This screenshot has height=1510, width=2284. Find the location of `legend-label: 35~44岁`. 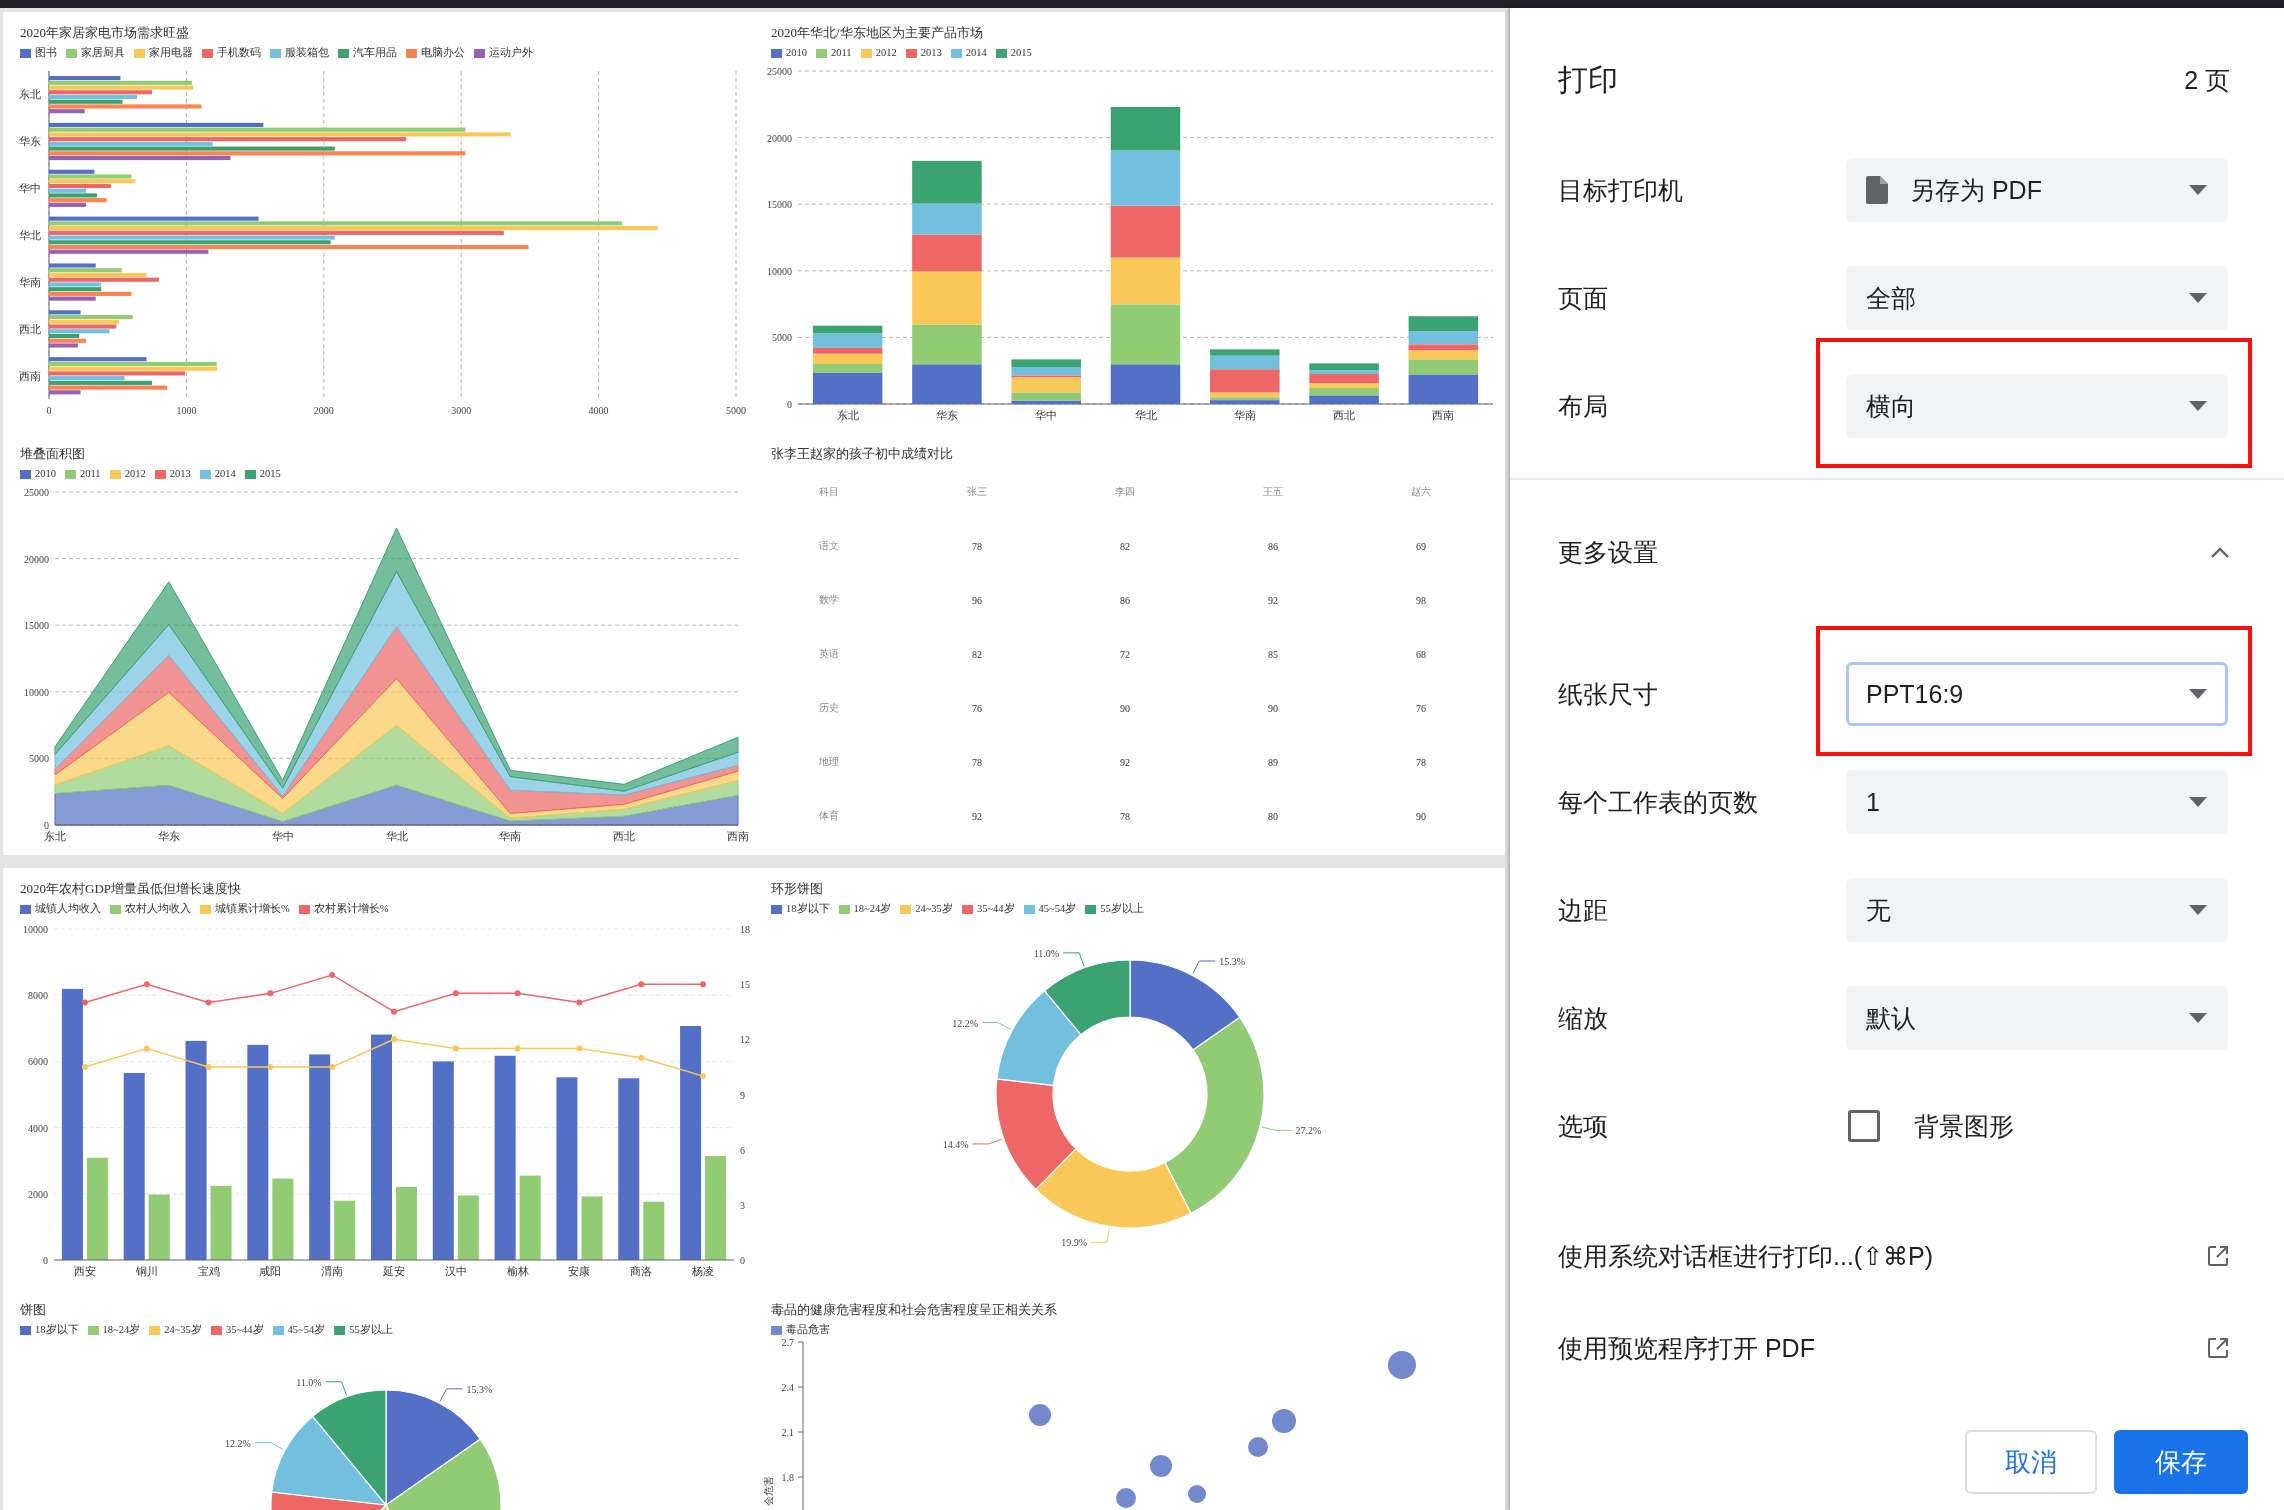

legend-label: 35~44岁 is located at coordinates (995, 909).